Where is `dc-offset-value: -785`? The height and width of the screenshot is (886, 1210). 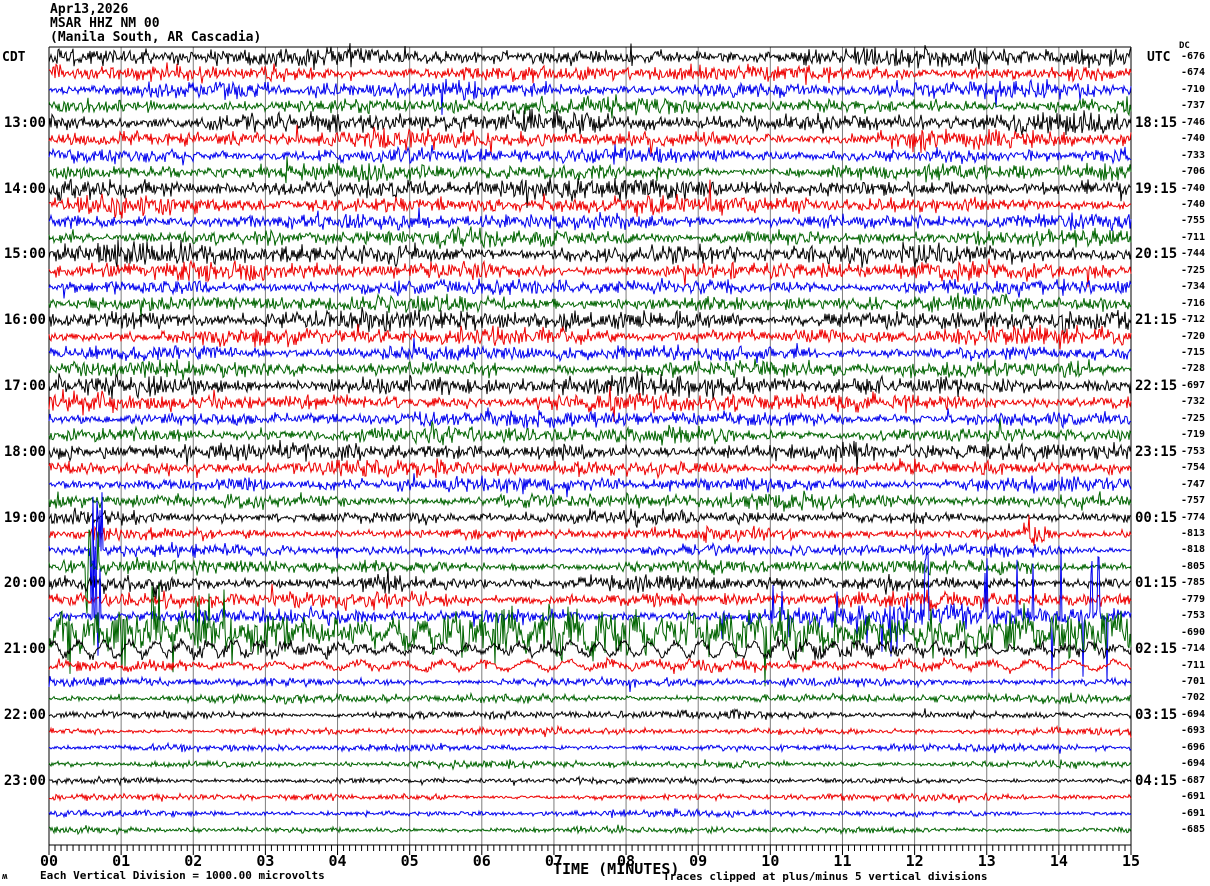 dc-offset-value: -785 is located at coordinates (1193, 583).